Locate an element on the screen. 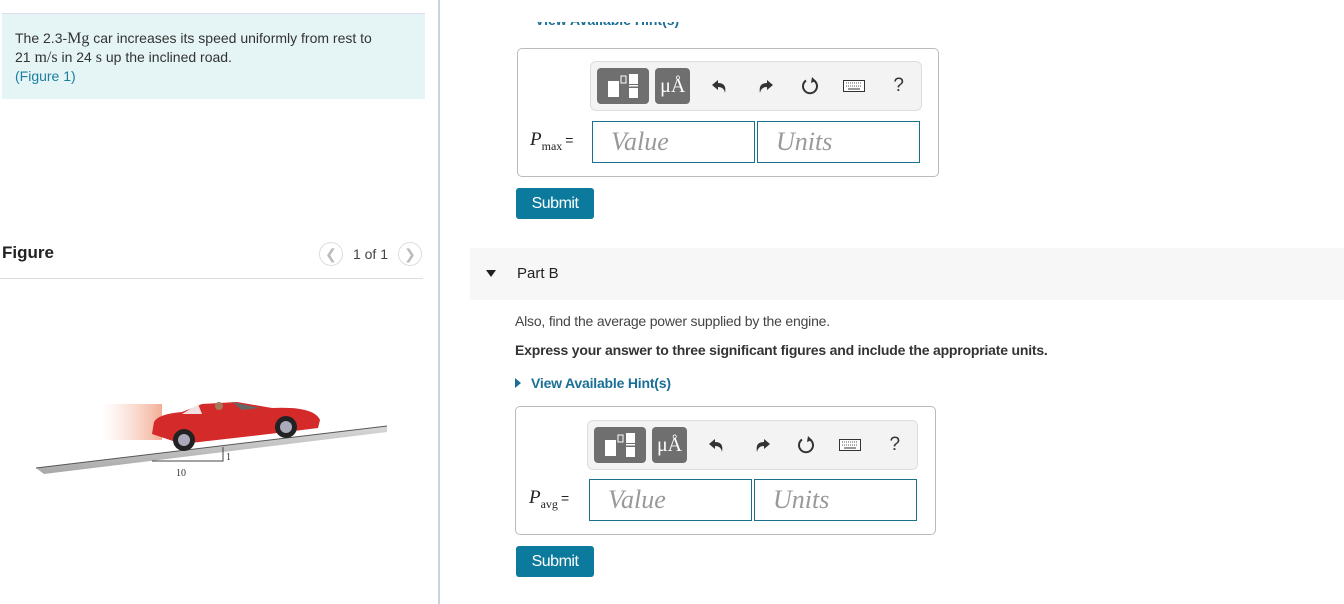 The height and width of the screenshot is (604, 1344). part-b-hint-link: View Available Hint(s) is located at coordinates (593, 383).